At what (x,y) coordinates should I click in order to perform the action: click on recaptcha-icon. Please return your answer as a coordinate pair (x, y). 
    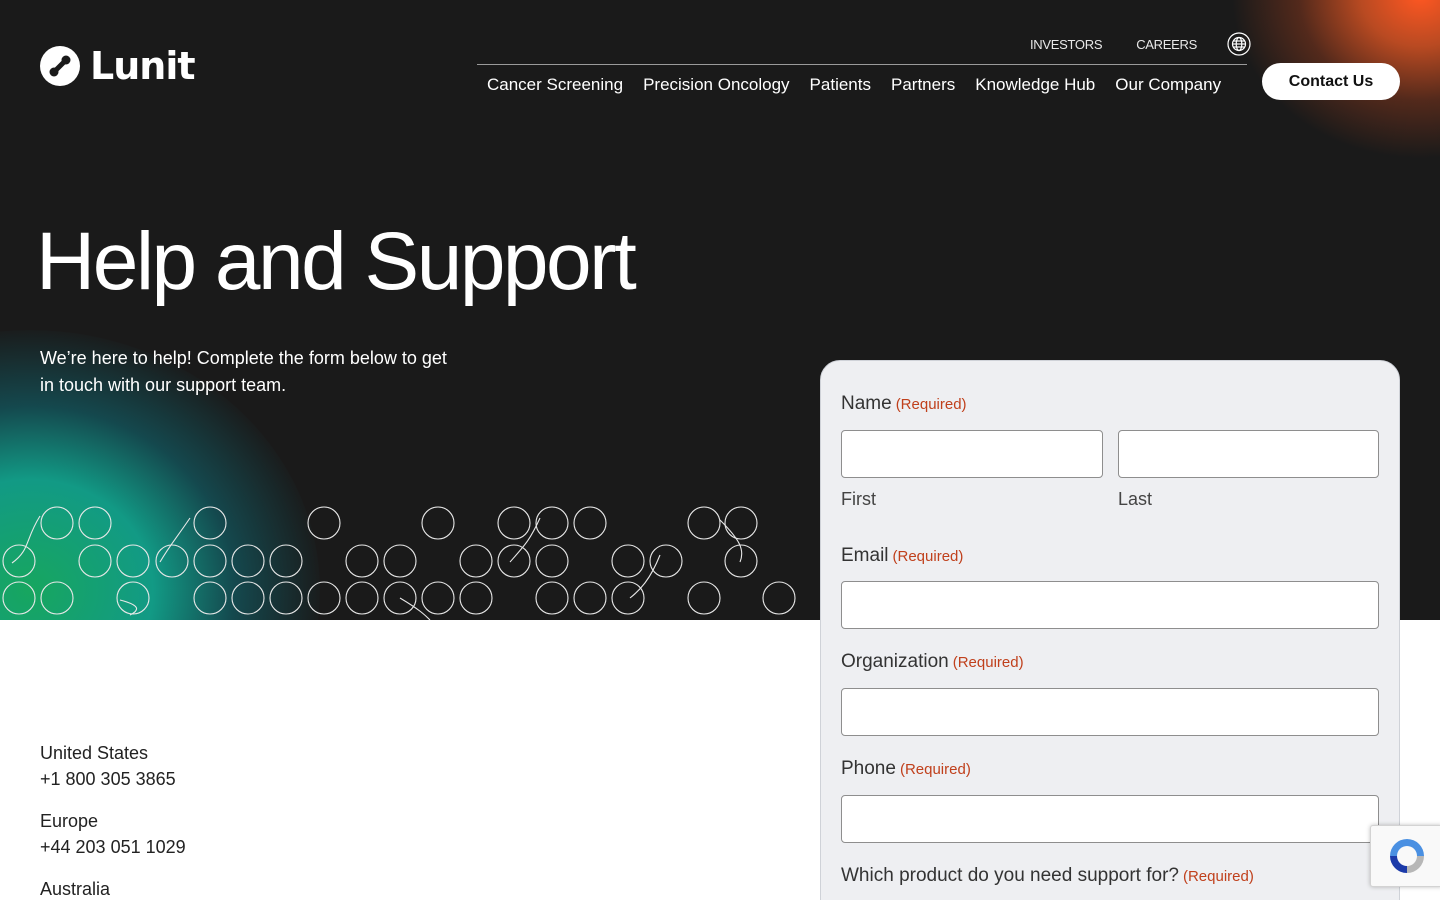
    Looking at the image, I should click on (1406, 856).